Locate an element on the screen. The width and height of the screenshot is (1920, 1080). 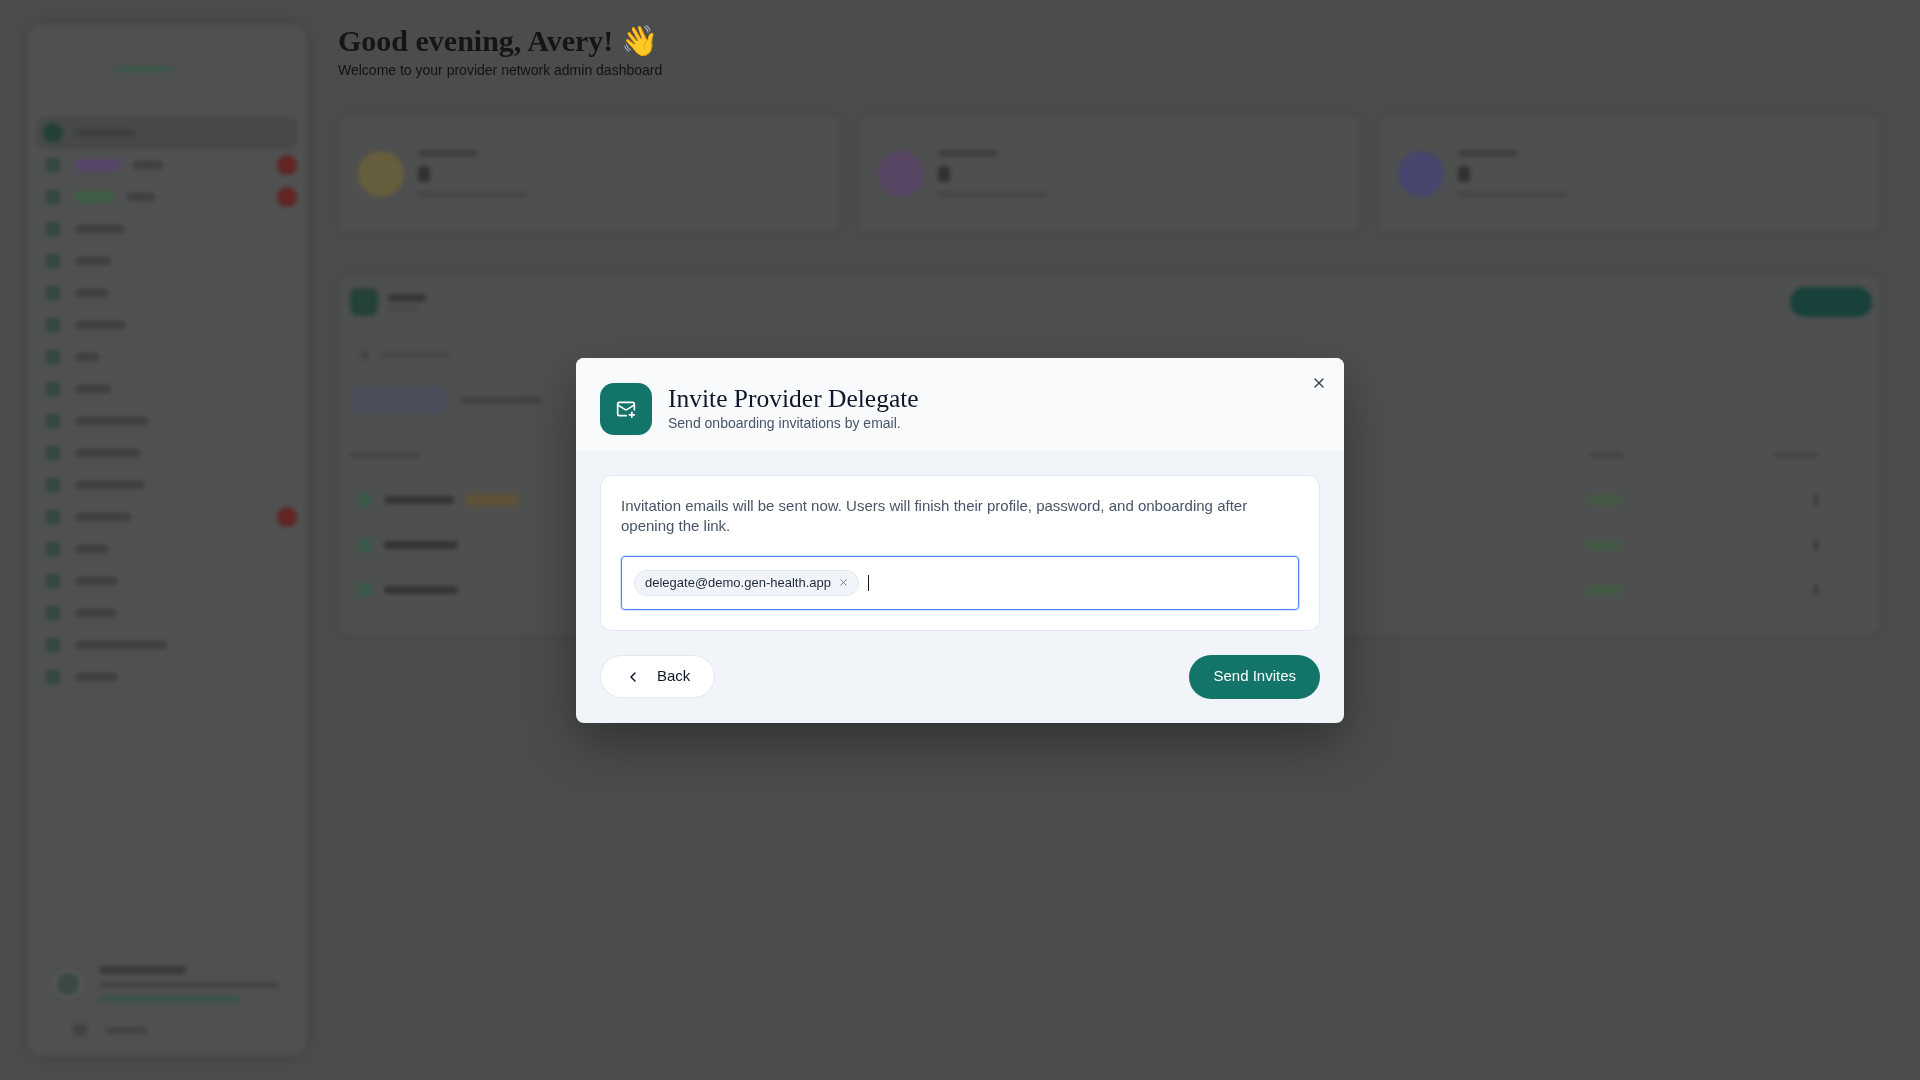
send-invites-button: Send Invites is located at coordinates (1254, 676).